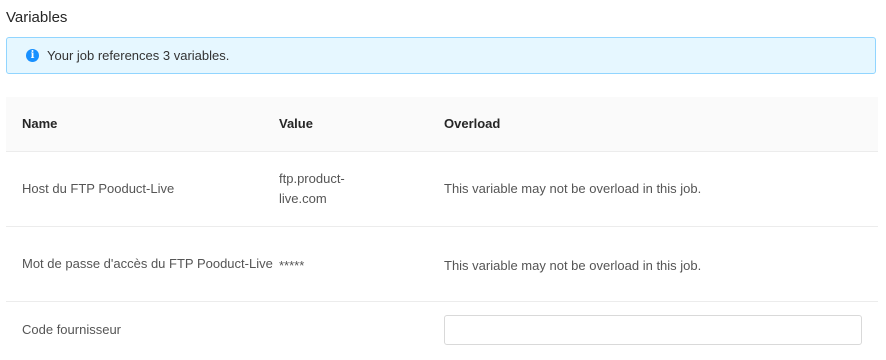 Image resolution: width=886 pixels, height=360 pixels. Describe the element at coordinates (71, 329) in the screenshot. I see `variable-name: Code fournisseur` at that location.